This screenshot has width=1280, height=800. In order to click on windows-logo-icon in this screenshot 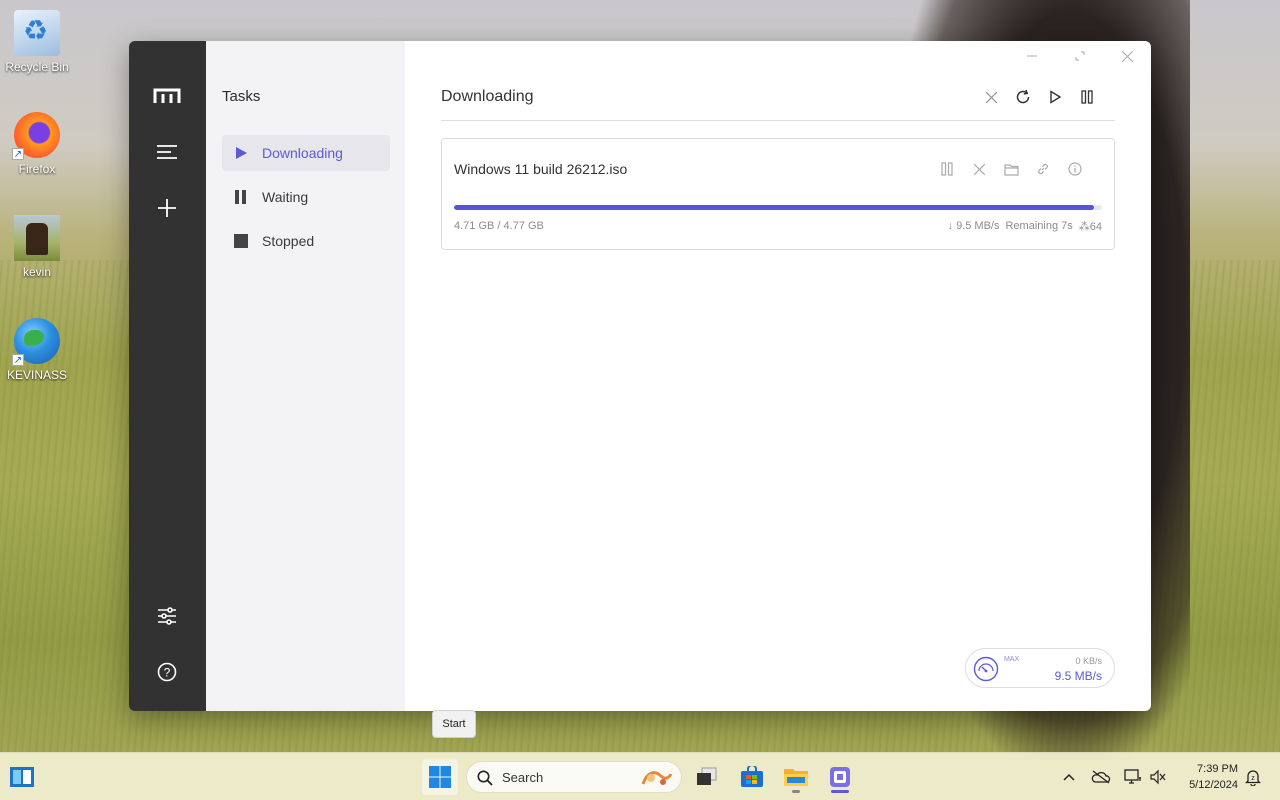, I will do `click(440, 777)`.